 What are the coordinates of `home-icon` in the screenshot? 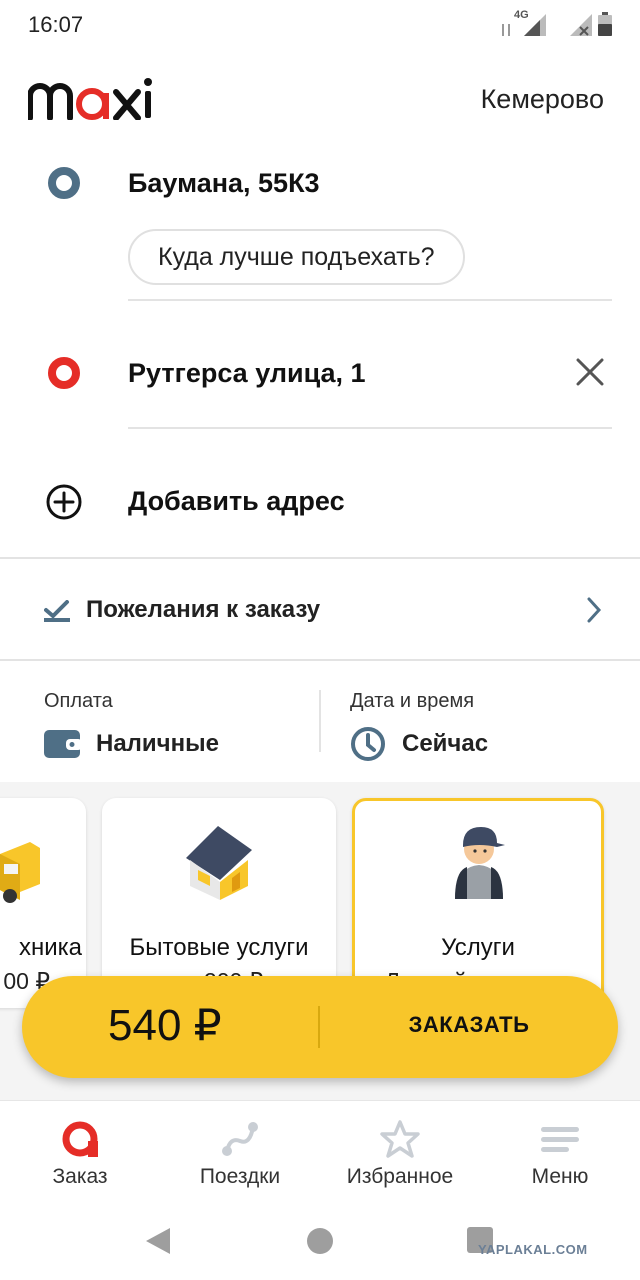 It's located at (320, 1241).